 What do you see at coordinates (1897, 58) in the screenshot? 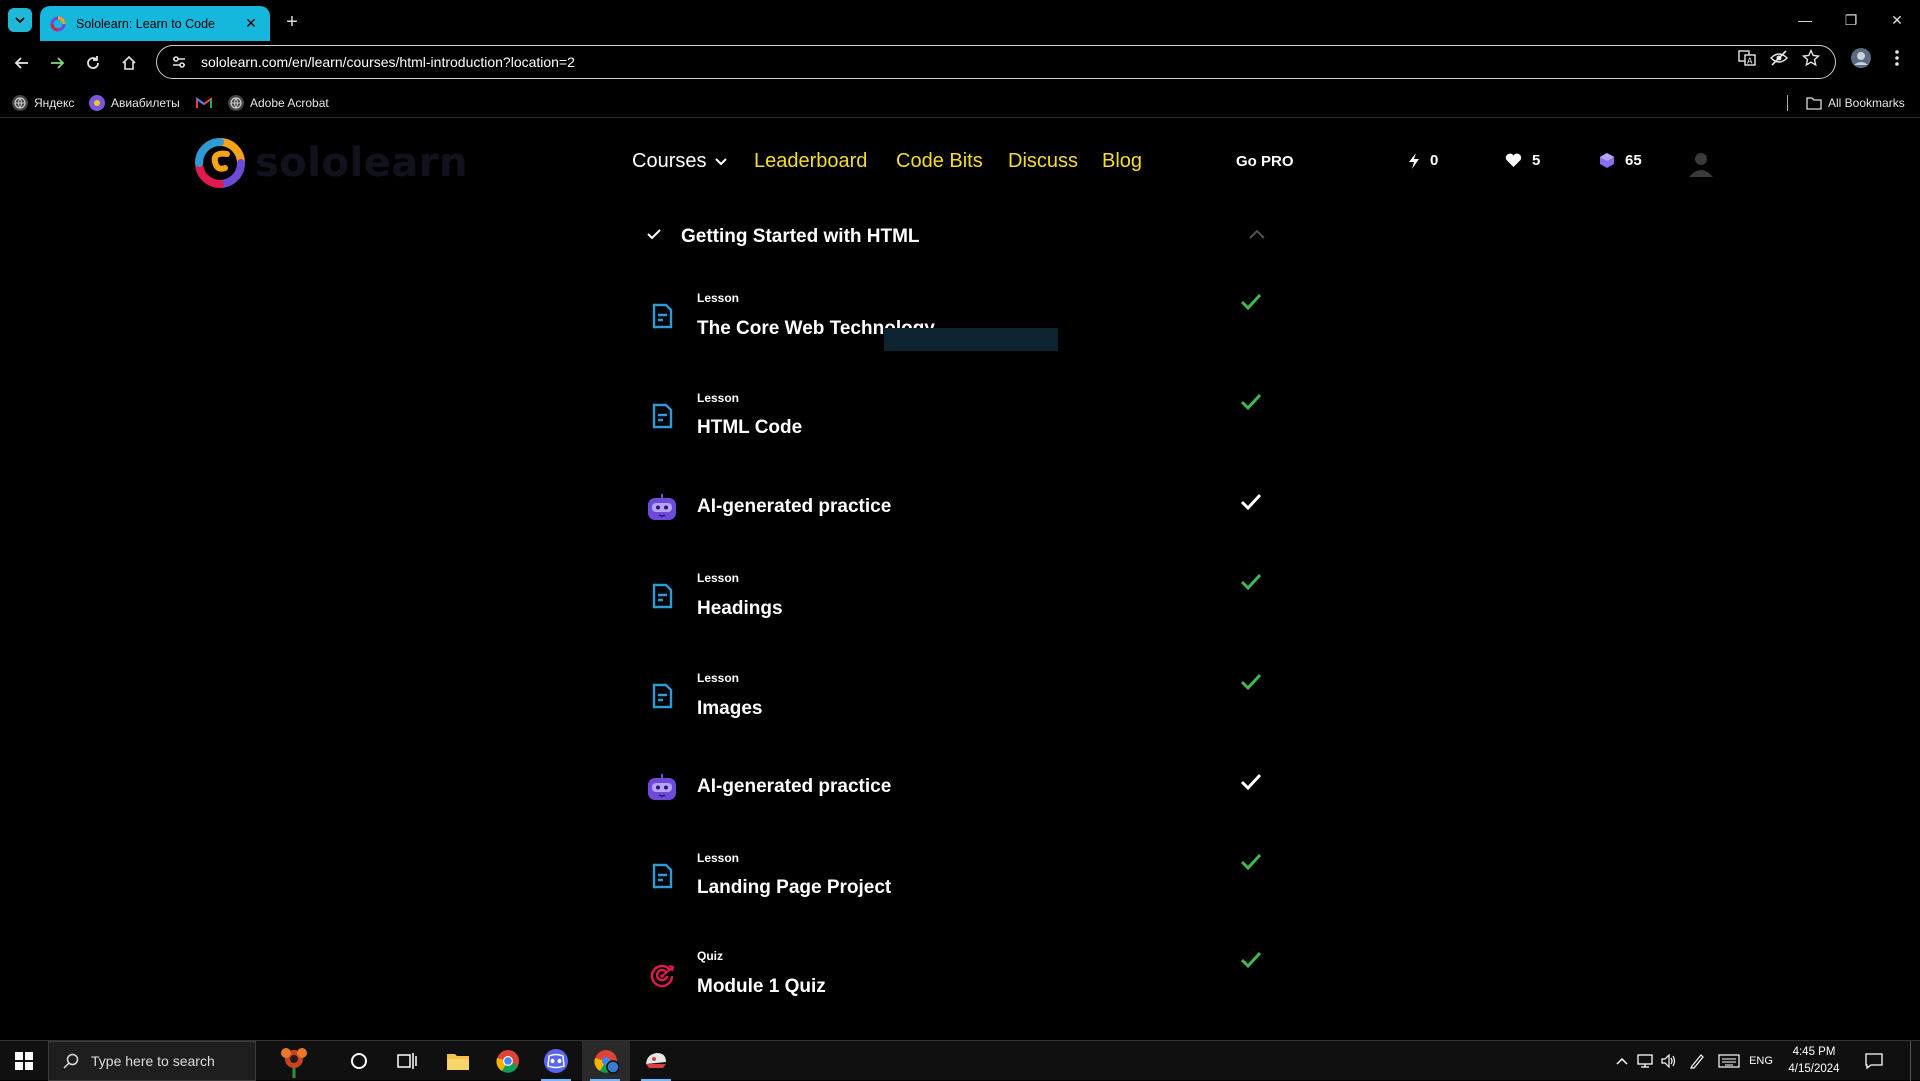
I see `browser-menu-icon` at bounding box center [1897, 58].